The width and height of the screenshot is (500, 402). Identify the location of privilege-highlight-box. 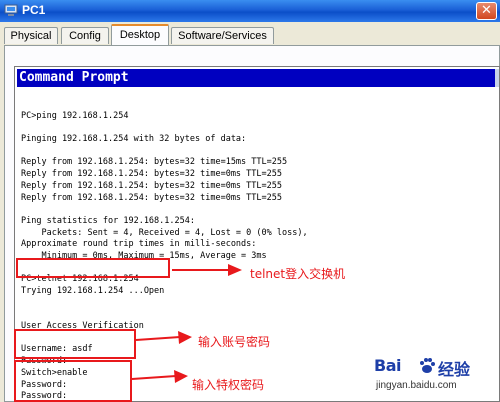
(73, 381).